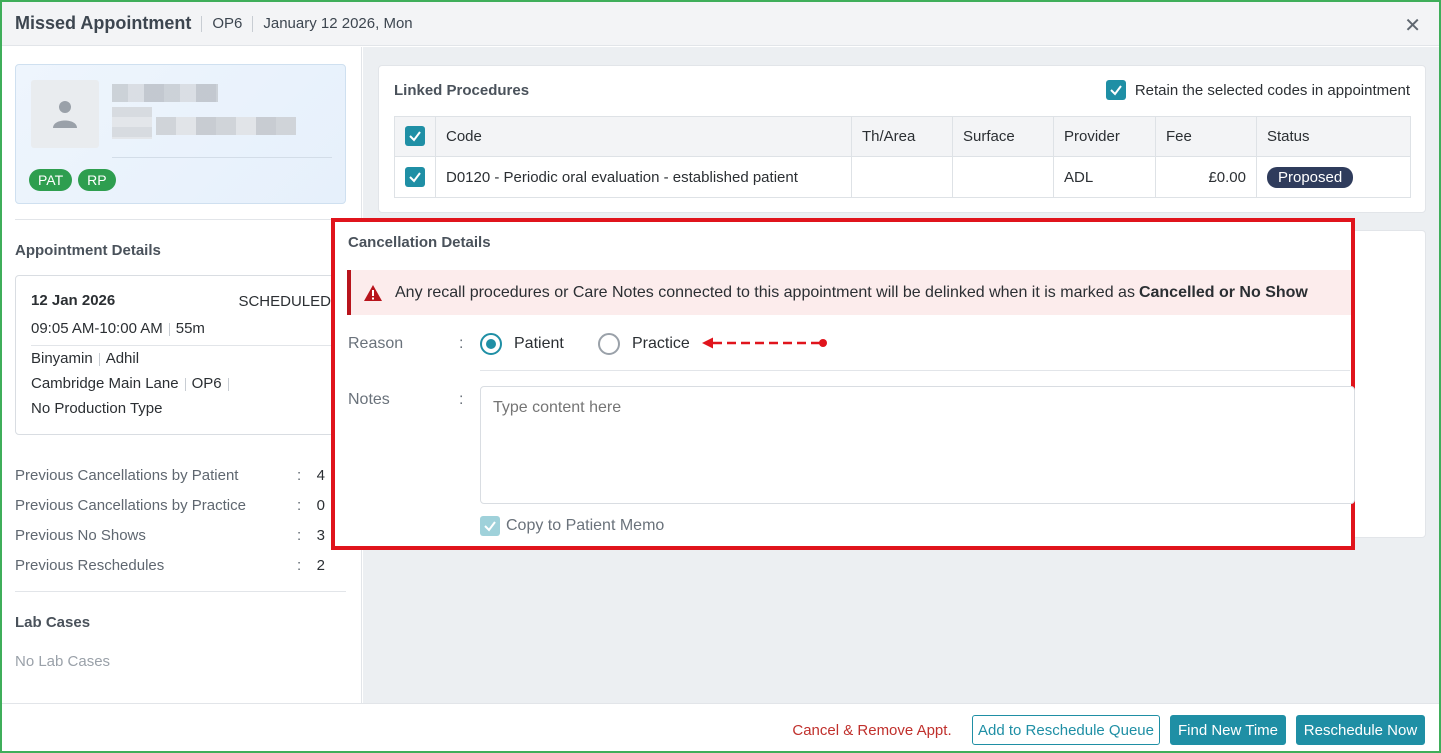 This screenshot has height=753, width=1441. What do you see at coordinates (97, 180) in the screenshot?
I see `badge-rp: RP` at bounding box center [97, 180].